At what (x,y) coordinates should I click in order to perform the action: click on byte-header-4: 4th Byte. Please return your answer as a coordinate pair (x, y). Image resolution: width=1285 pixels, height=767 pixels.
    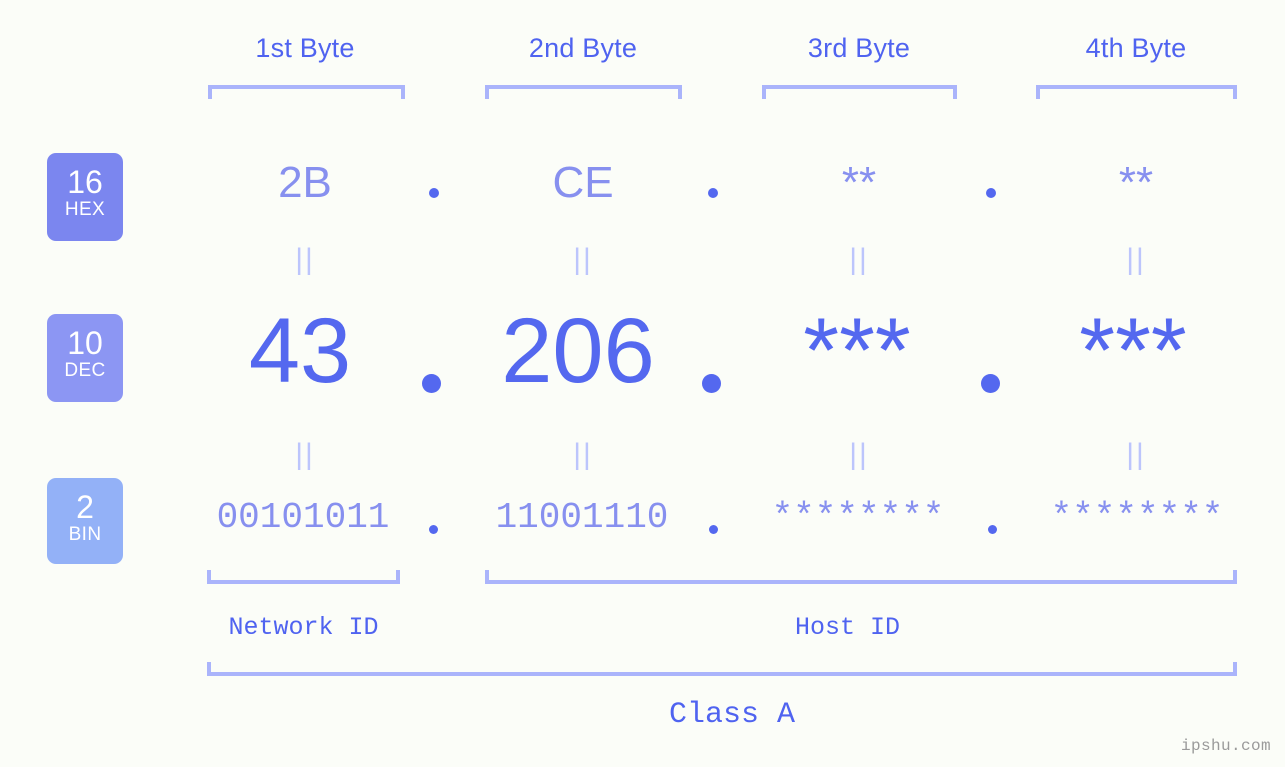
    Looking at the image, I should click on (1136, 48).